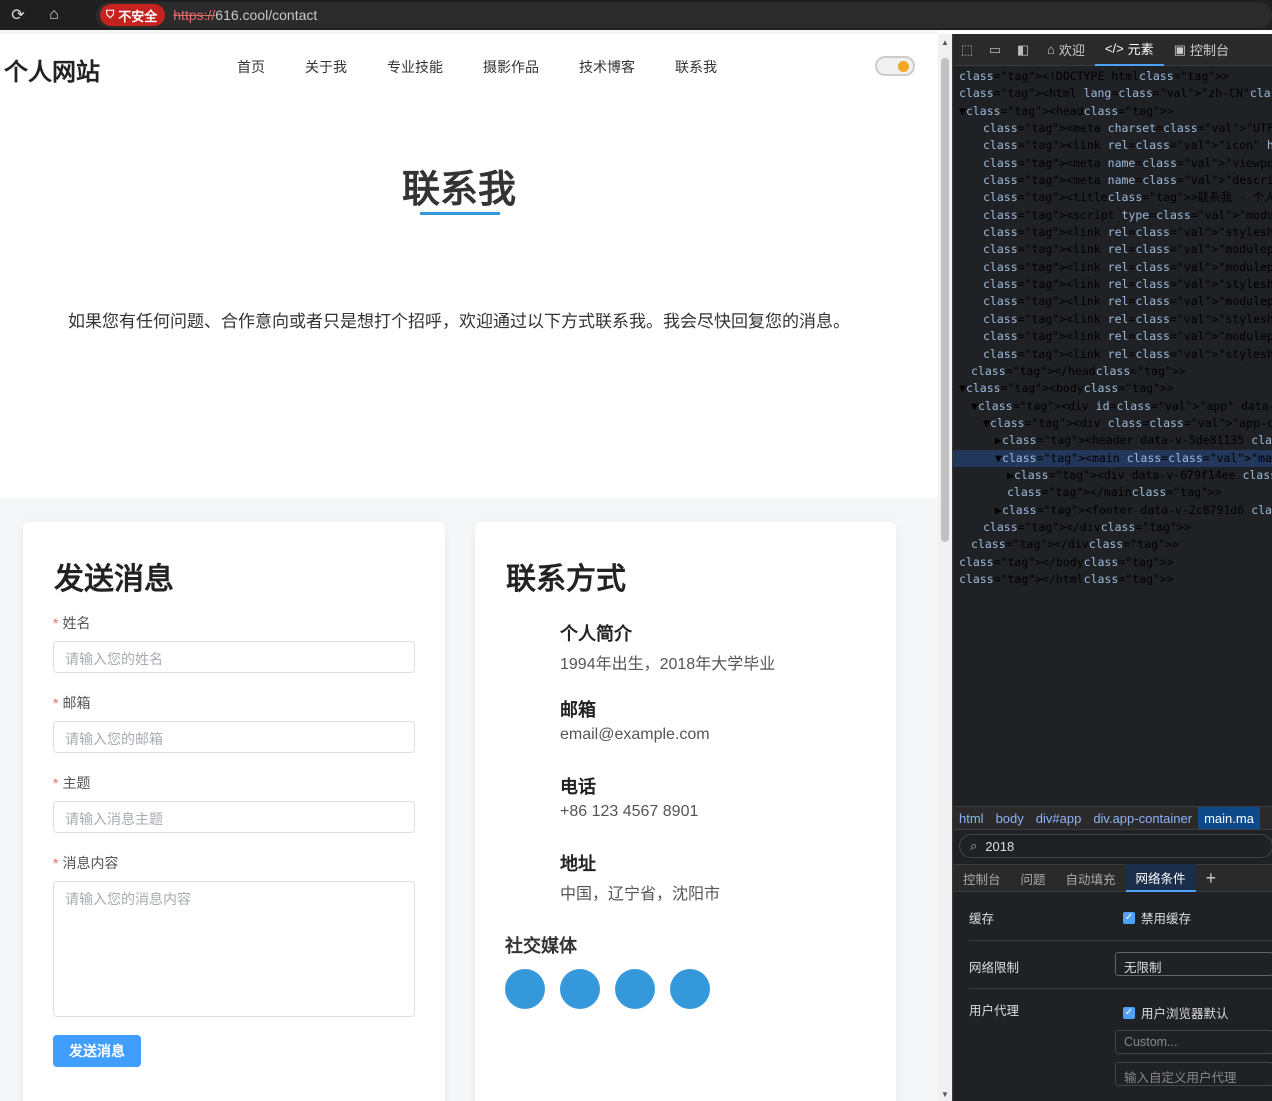 Image resolution: width=1272 pixels, height=1101 pixels. I want to click on nav-home: 首页, so click(251, 67).